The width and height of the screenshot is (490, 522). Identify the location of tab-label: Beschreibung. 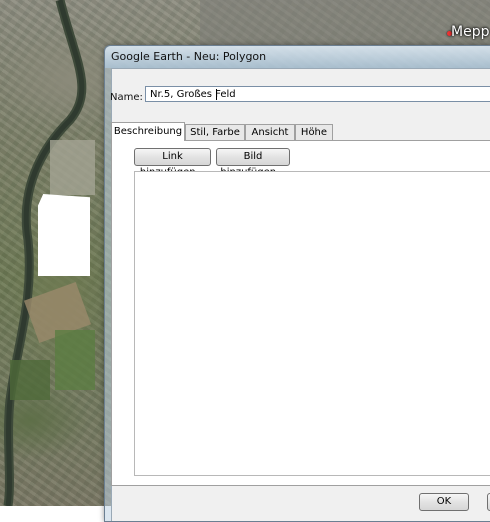
(148, 131).